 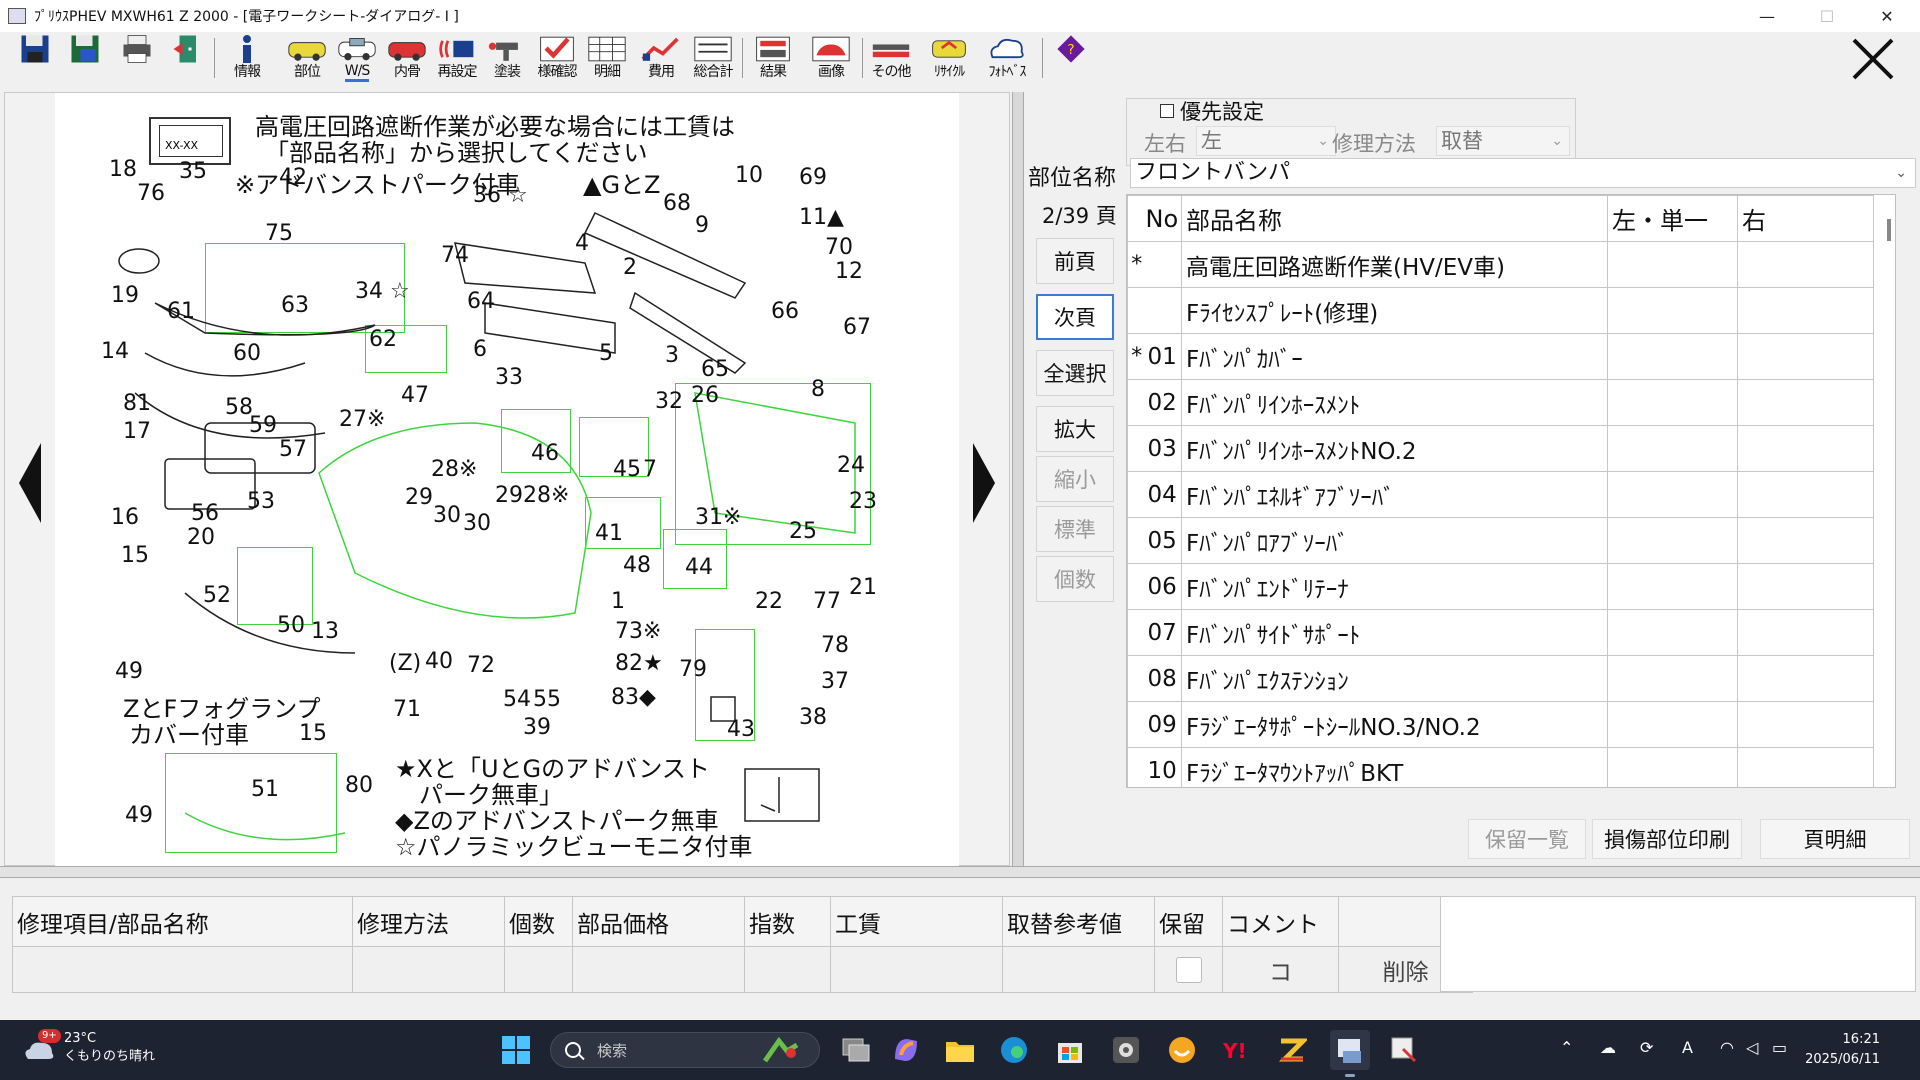 I want to click on toolbar-reset: 再設定, so click(x=457, y=58).